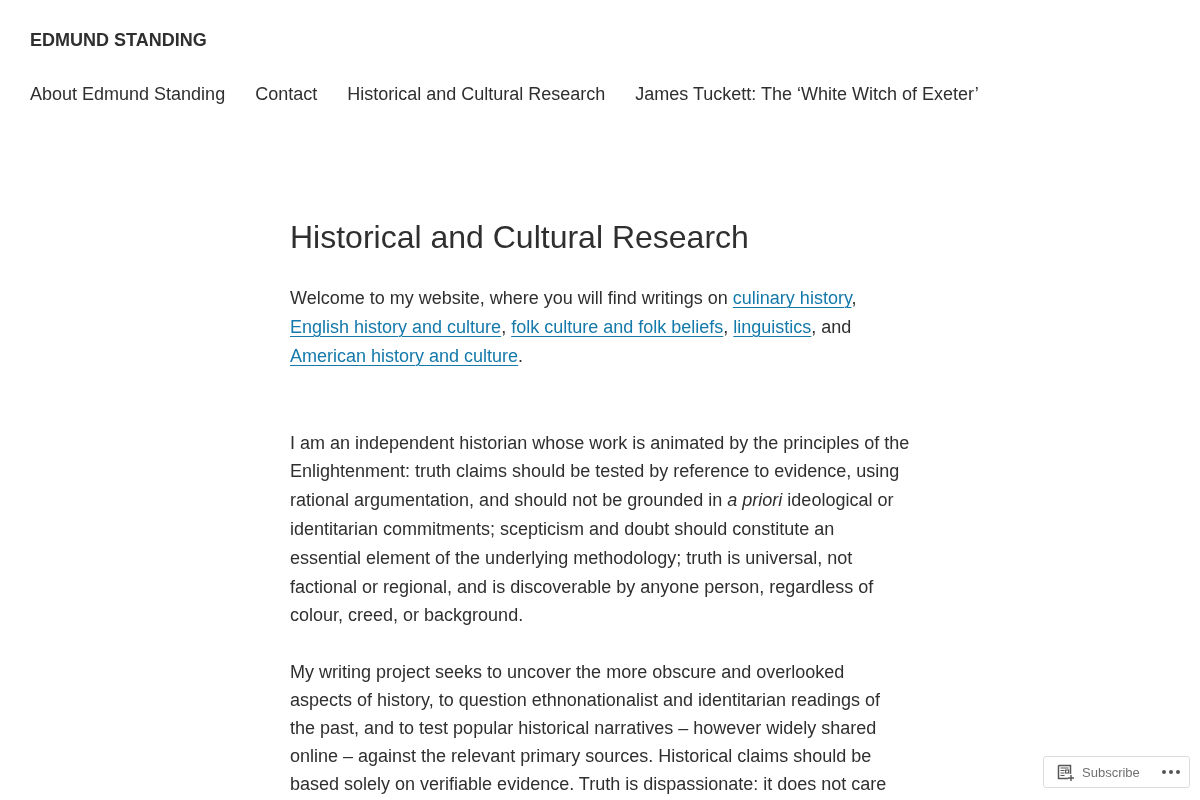 This screenshot has width=1200, height=800. Describe the element at coordinates (476, 94) in the screenshot. I see `nav-link: Historical and Cultural Research` at that location.